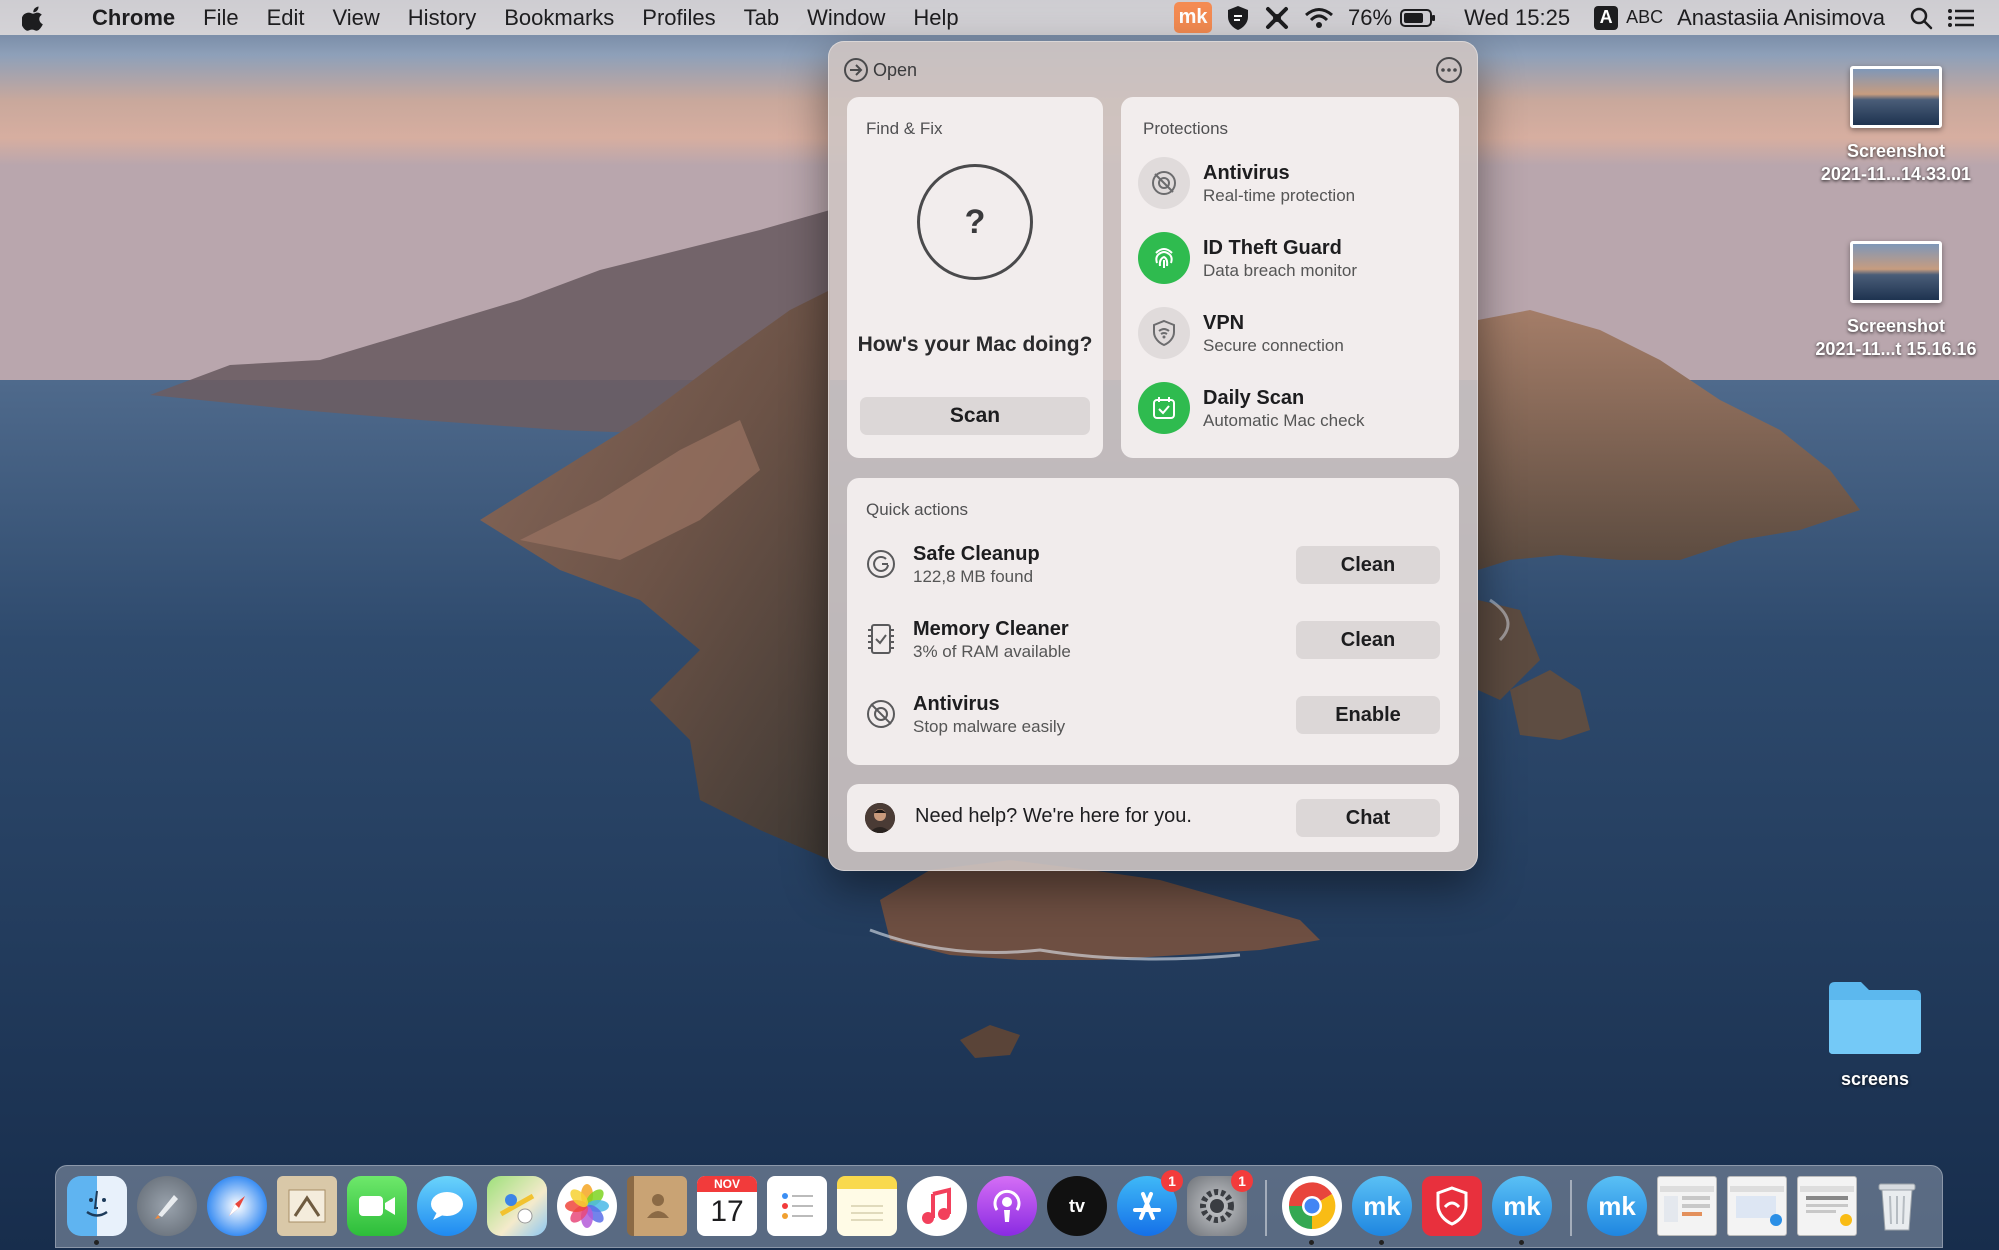 Image resolution: width=1999 pixels, height=1250 pixels. I want to click on battery-icon, so click(1418, 17).